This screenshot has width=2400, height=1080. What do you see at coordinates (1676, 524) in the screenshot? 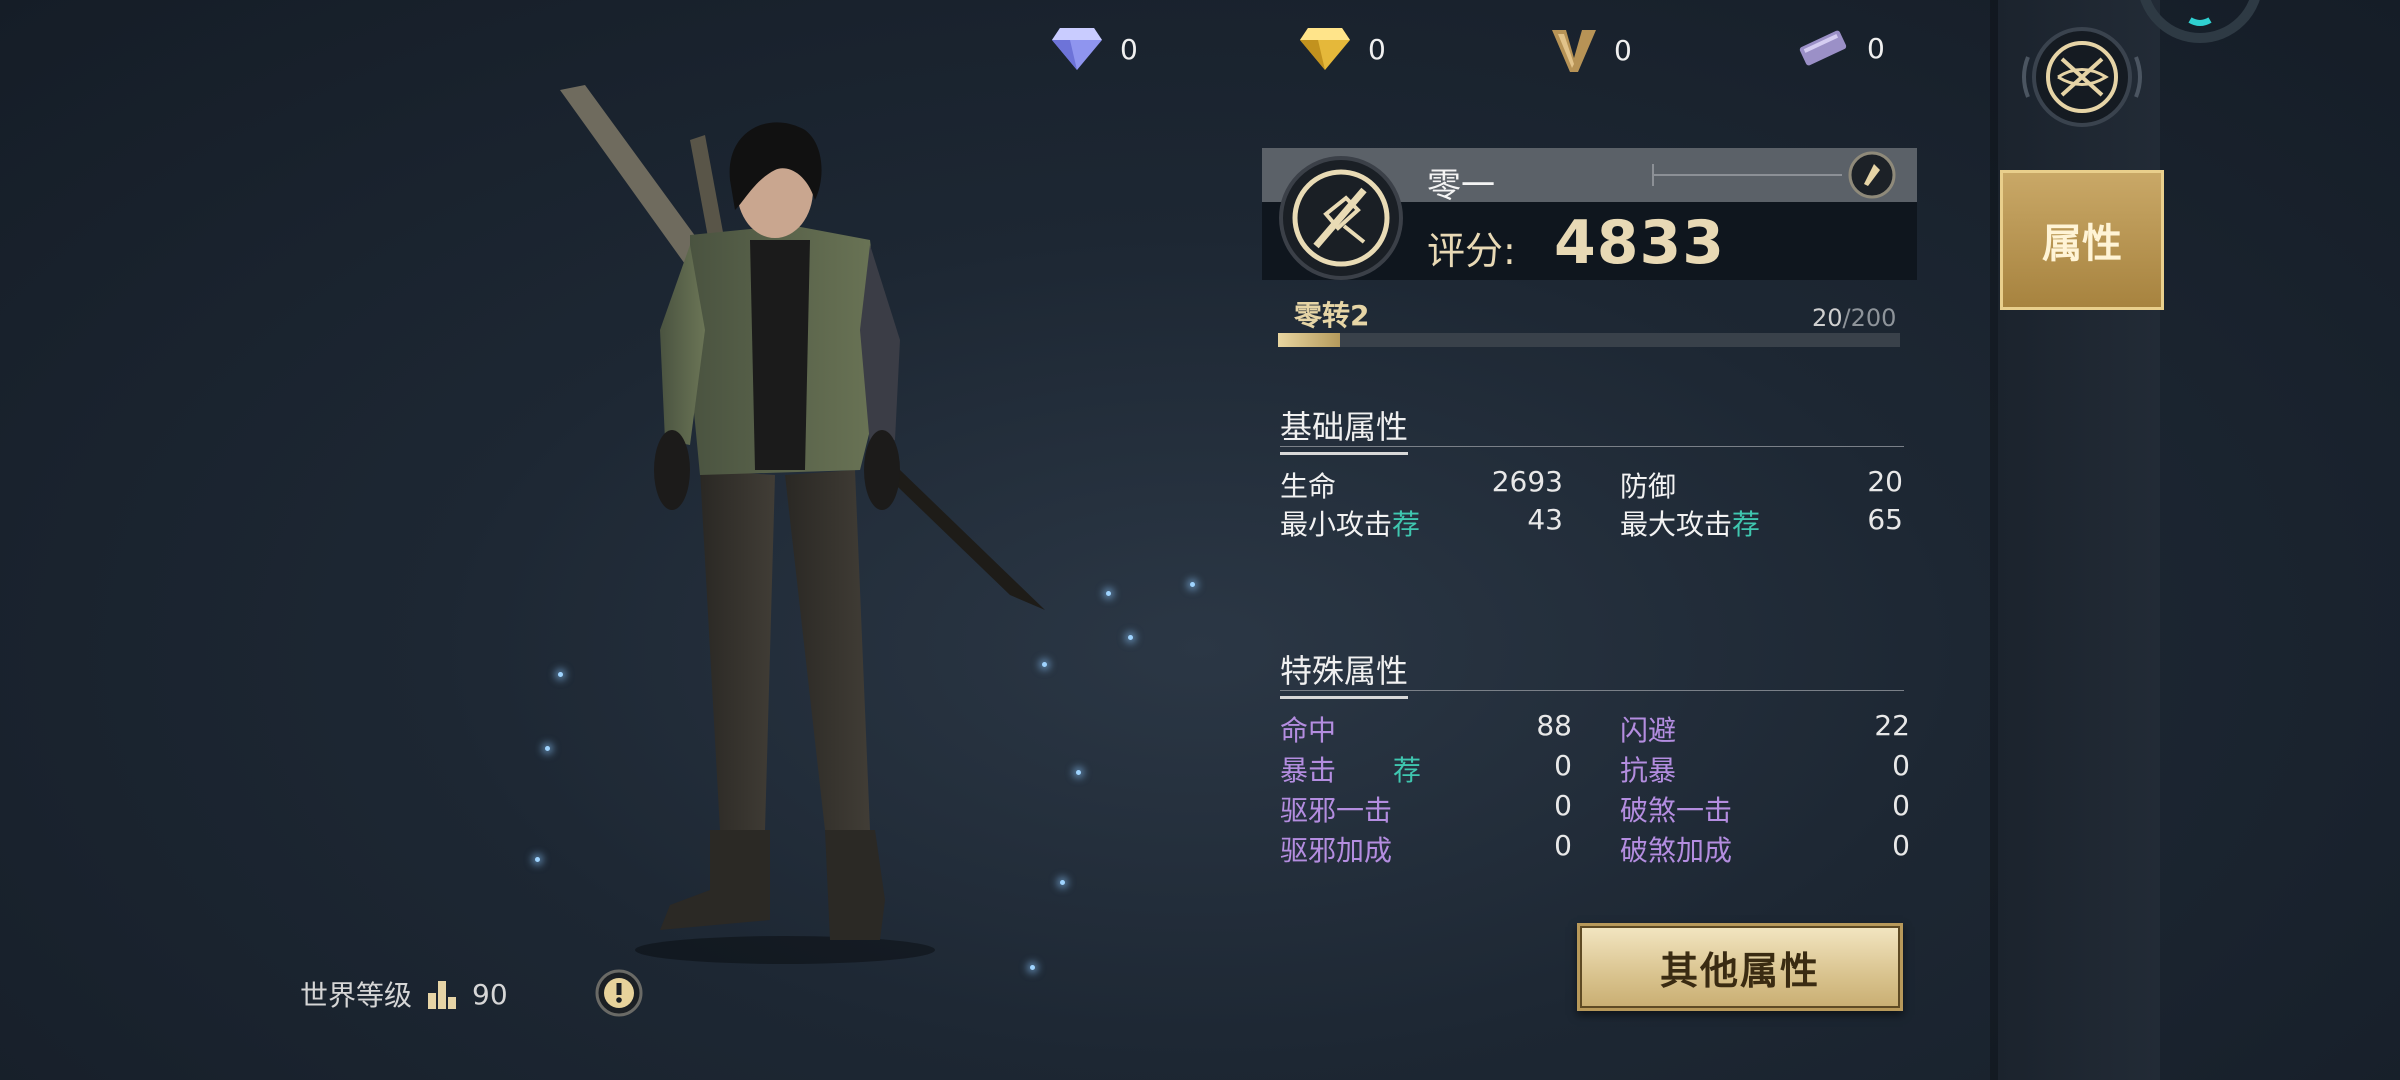
I see `stat-max-attack-text: 最大攻击` at bounding box center [1676, 524].